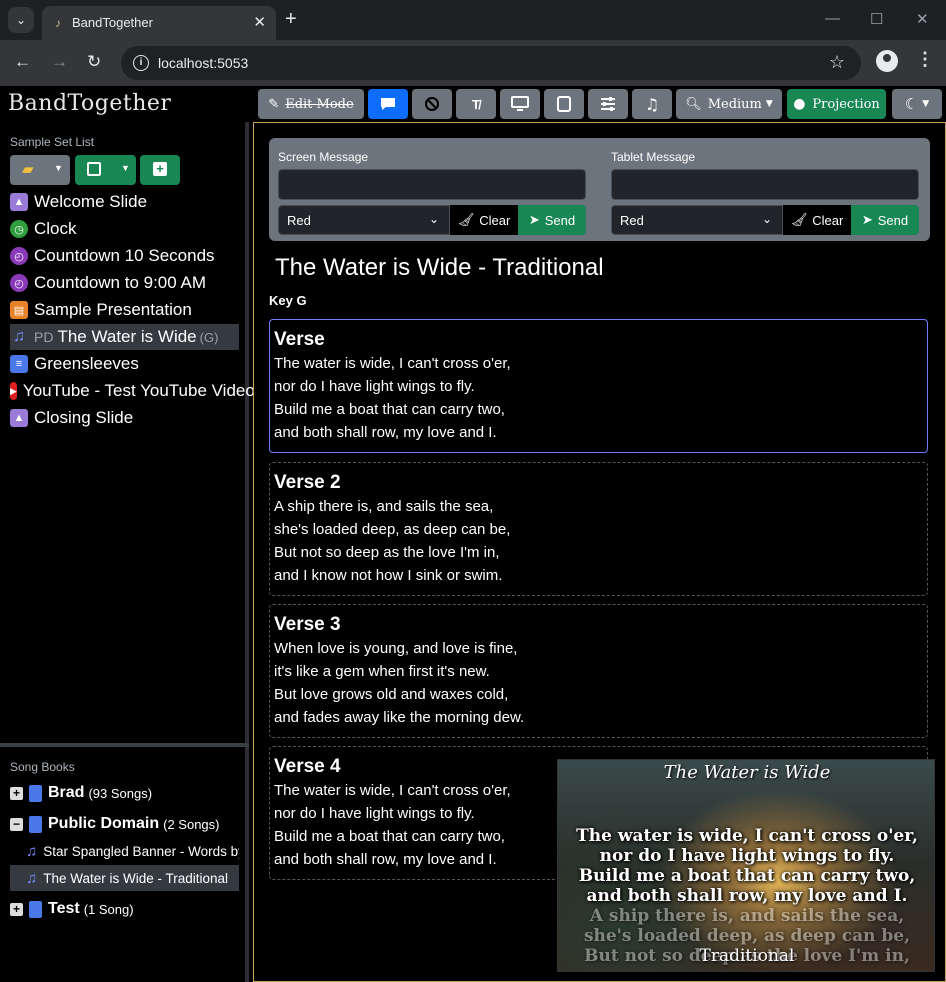 This screenshot has height=982, width=946. I want to click on setlist-item: ◷ Clock, so click(124, 229).